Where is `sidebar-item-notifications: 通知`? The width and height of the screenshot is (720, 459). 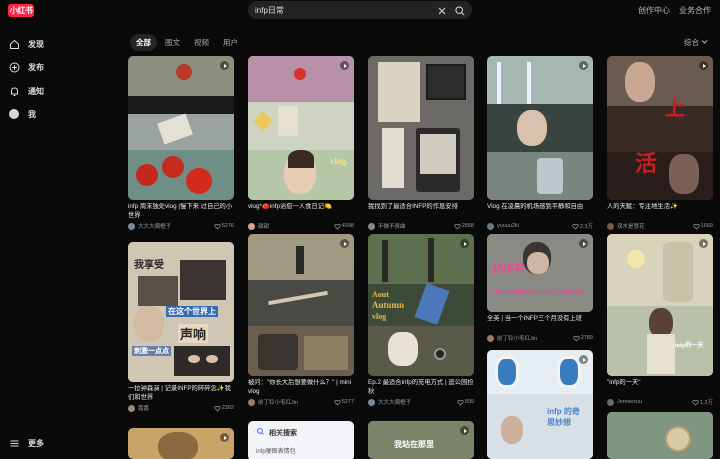 sidebar-item-notifications: 通知 is located at coordinates (26, 91).